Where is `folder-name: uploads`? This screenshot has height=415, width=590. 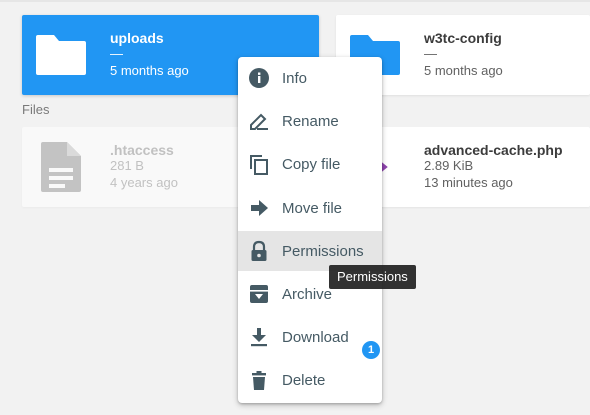
folder-name: uploads is located at coordinates (137, 38).